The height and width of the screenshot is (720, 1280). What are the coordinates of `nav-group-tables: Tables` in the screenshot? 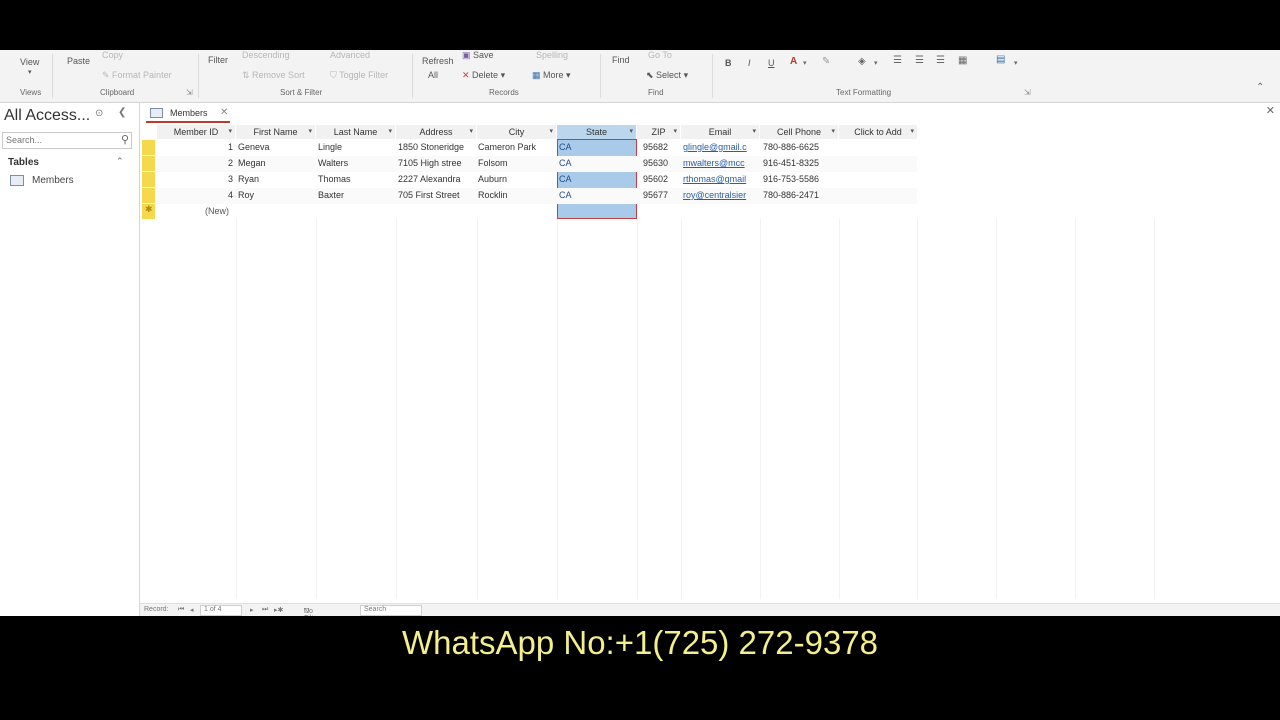 It's located at (23, 162).